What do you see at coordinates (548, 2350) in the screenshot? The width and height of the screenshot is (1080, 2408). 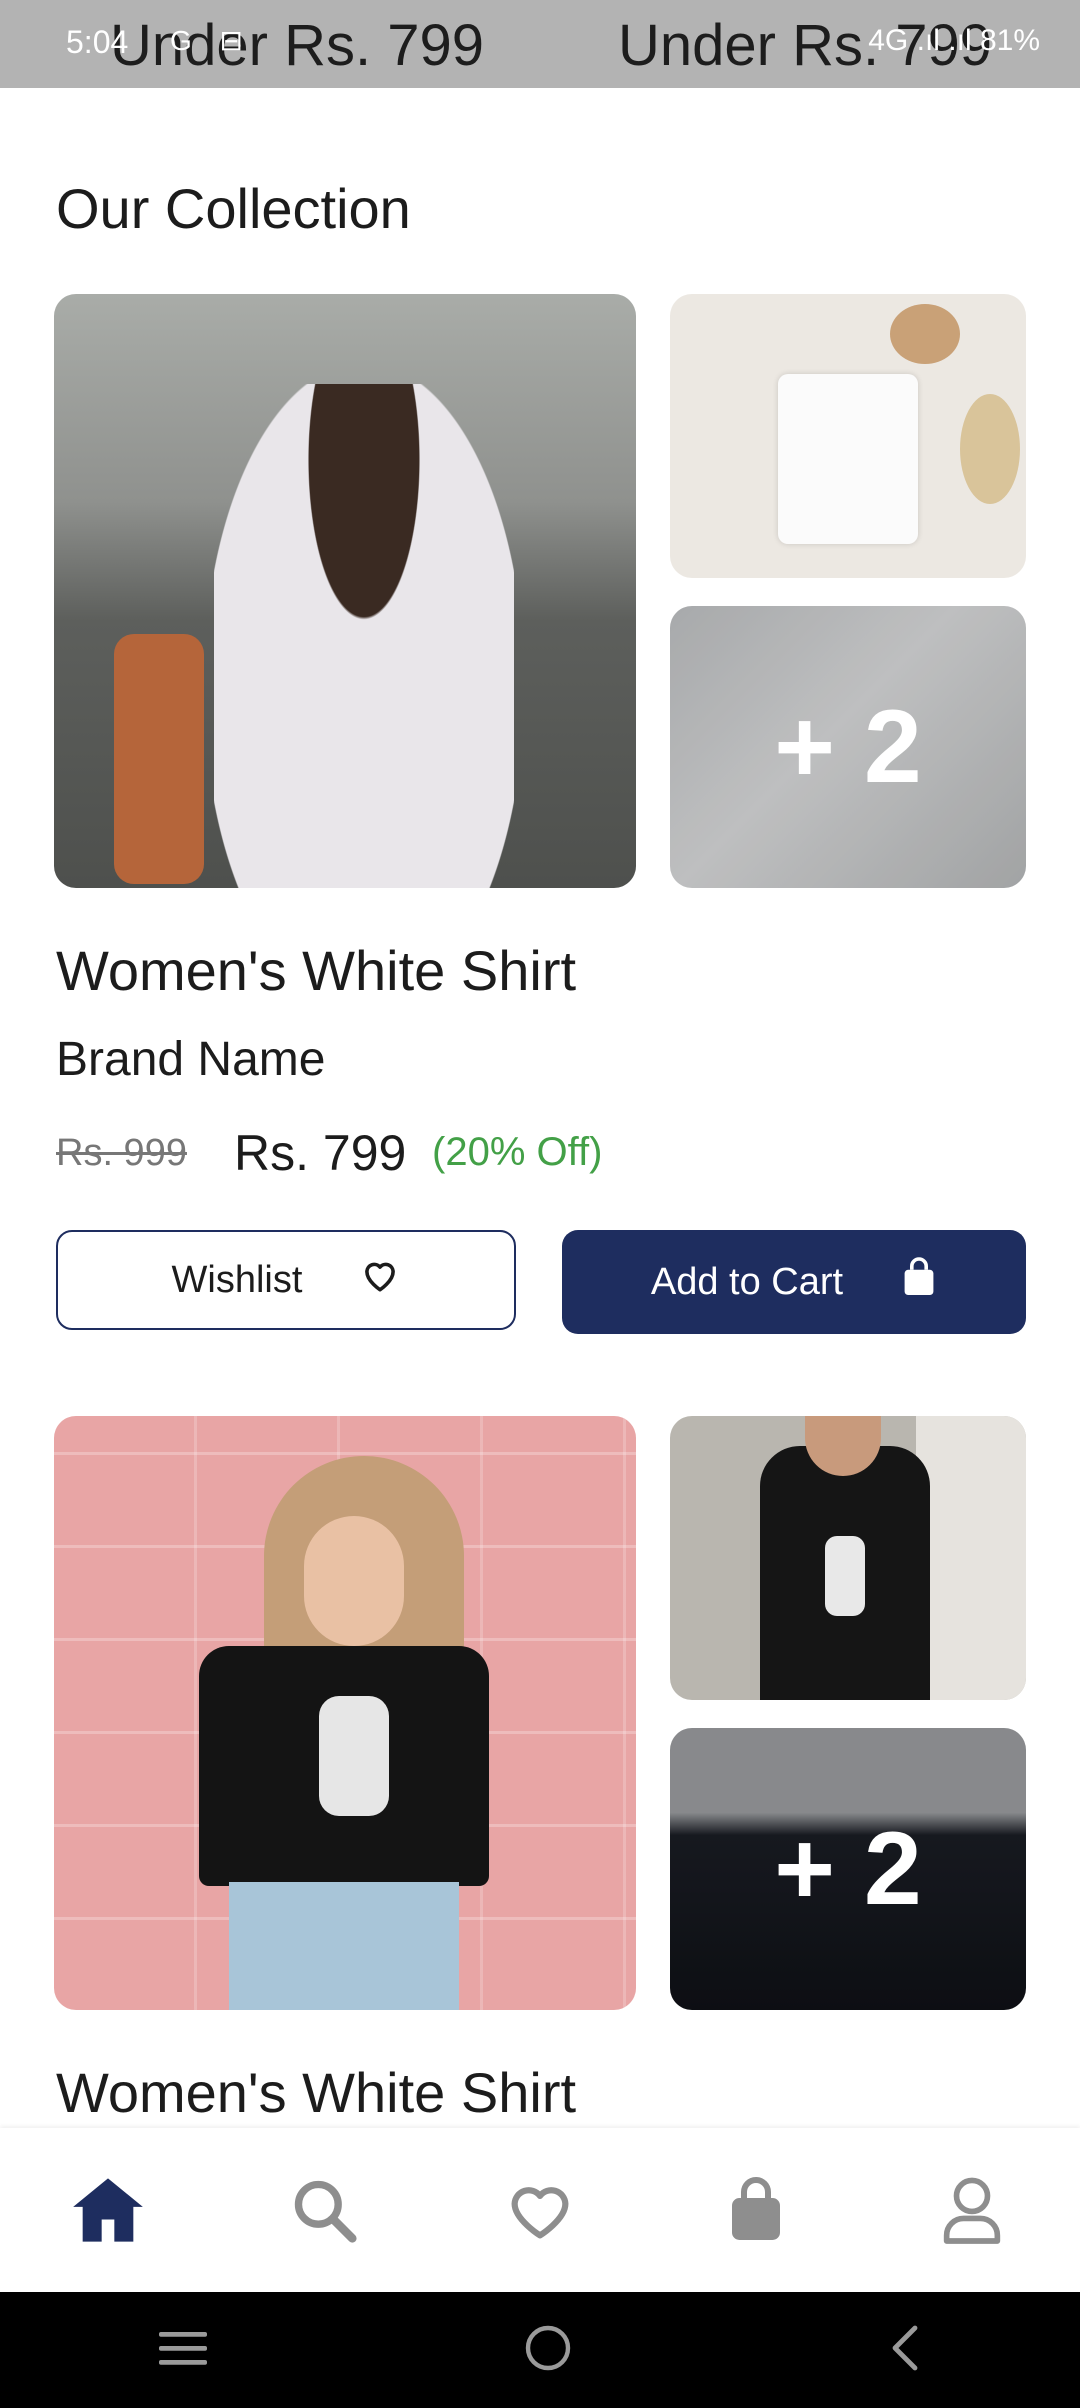 I see `home-circle-icon` at bounding box center [548, 2350].